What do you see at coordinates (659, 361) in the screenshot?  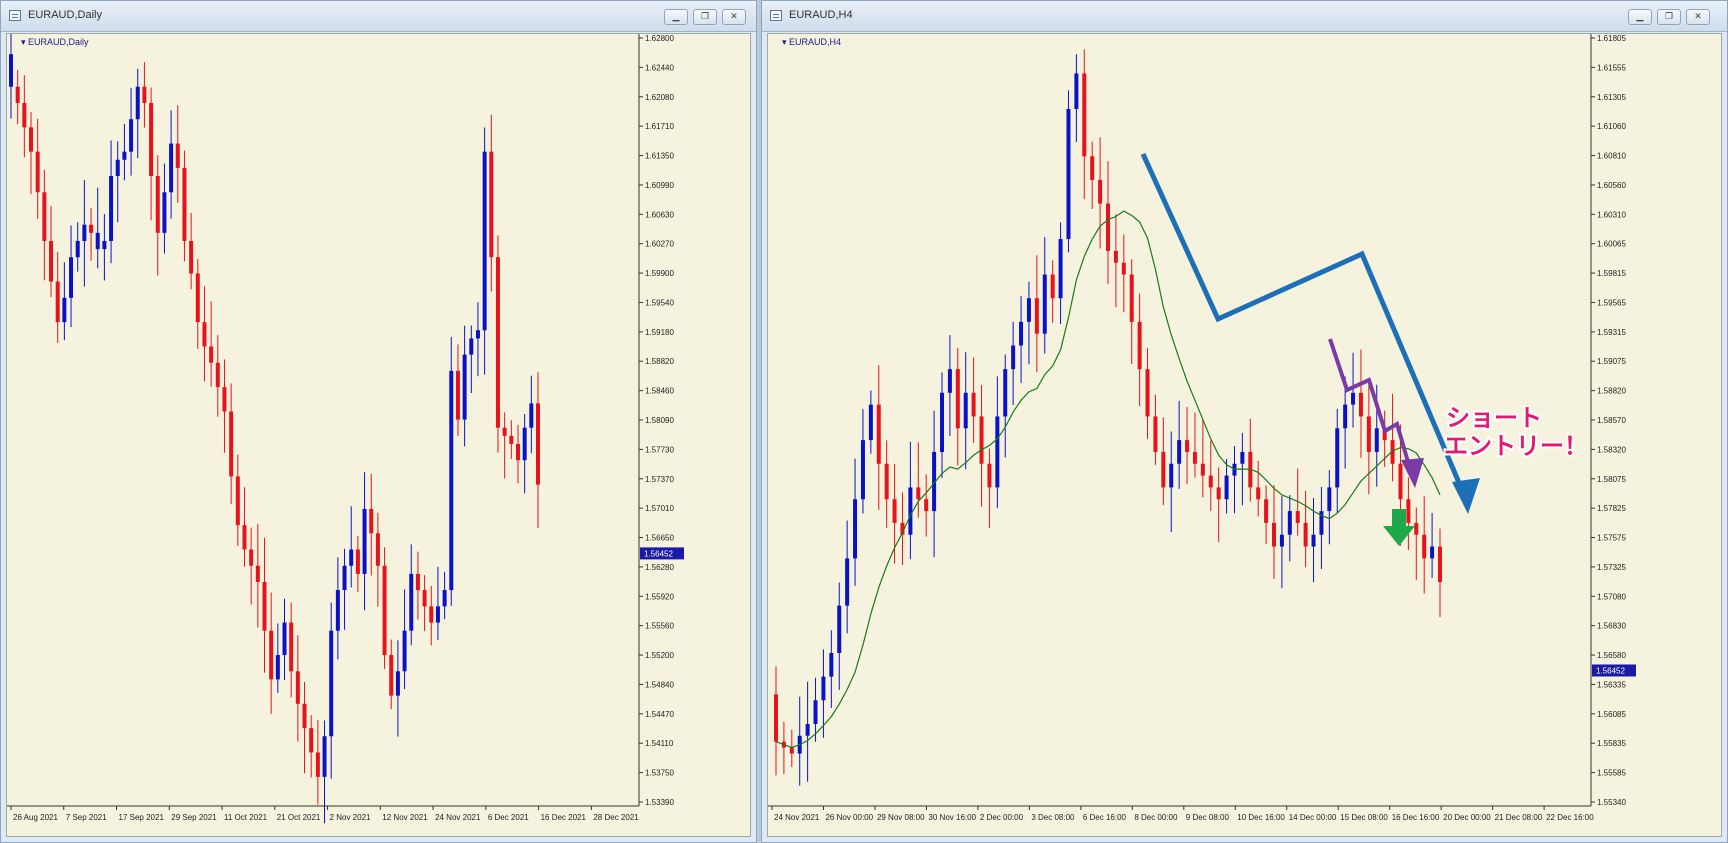 I see `y-tick-label: 1.58820` at bounding box center [659, 361].